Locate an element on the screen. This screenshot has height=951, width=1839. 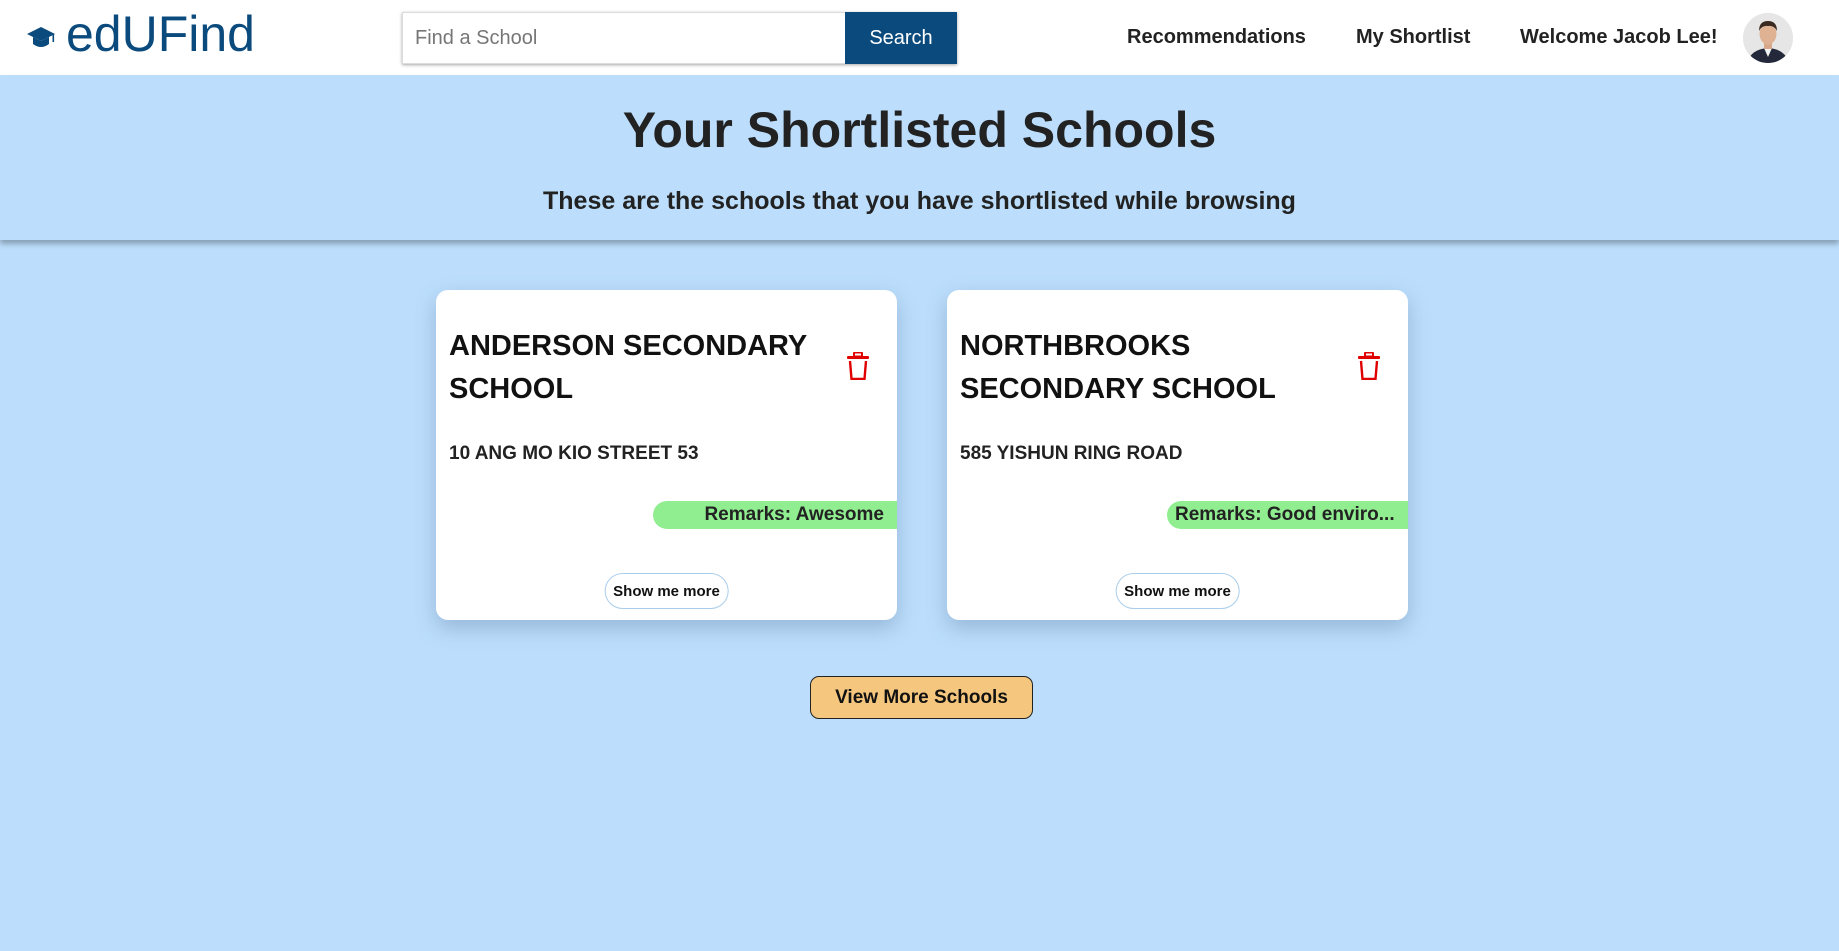
avatar-portrait-icon is located at coordinates (1768, 38).